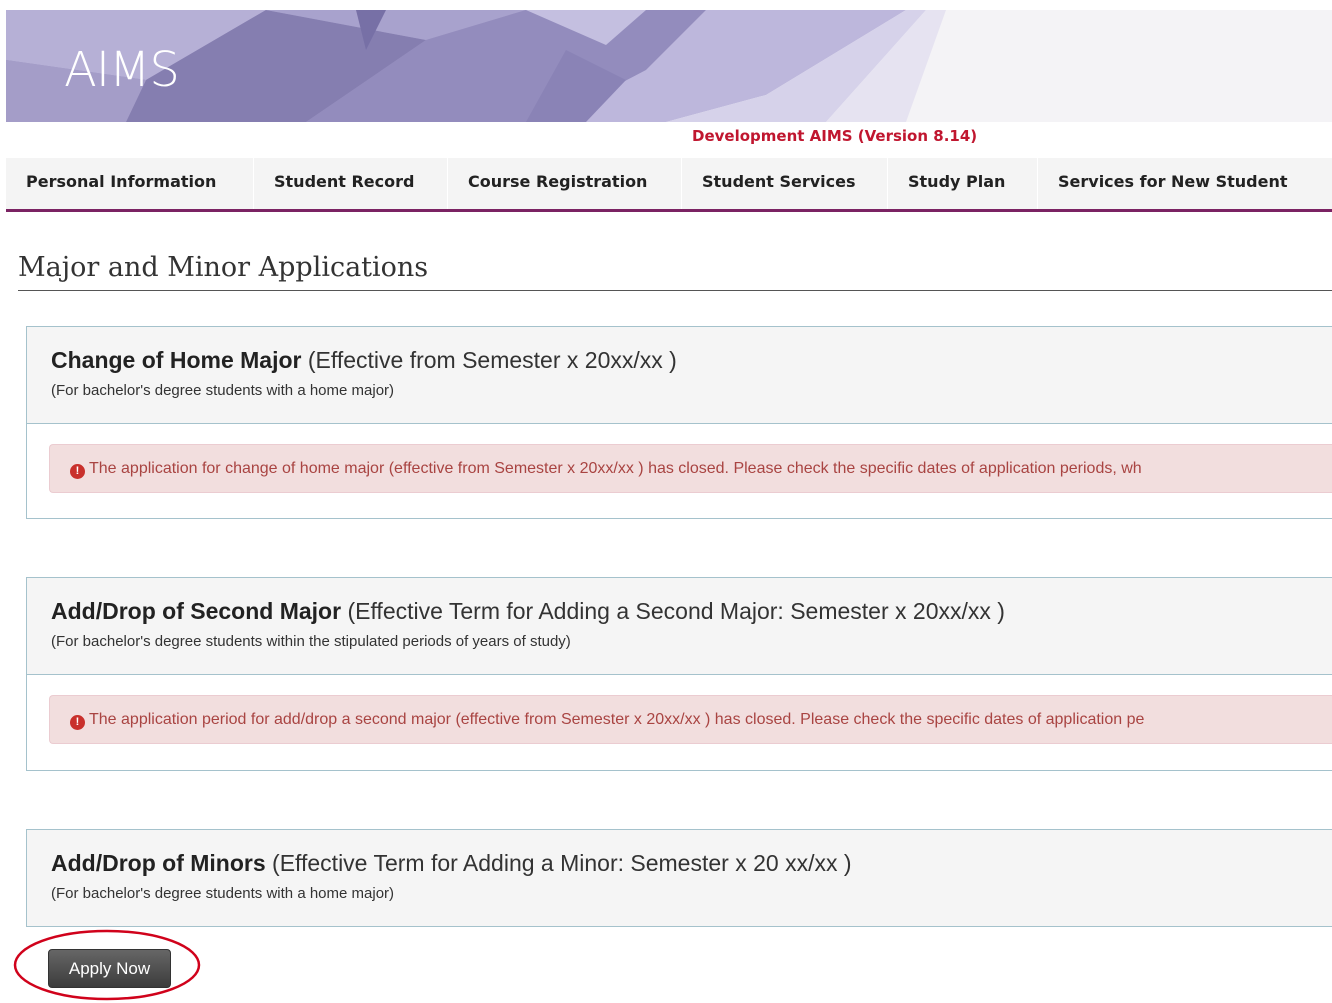 Image resolution: width=1332 pixels, height=1003 pixels. What do you see at coordinates (223, 267) in the screenshot?
I see `page-title: Major and Minor Applications` at bounding box center [223, 267].